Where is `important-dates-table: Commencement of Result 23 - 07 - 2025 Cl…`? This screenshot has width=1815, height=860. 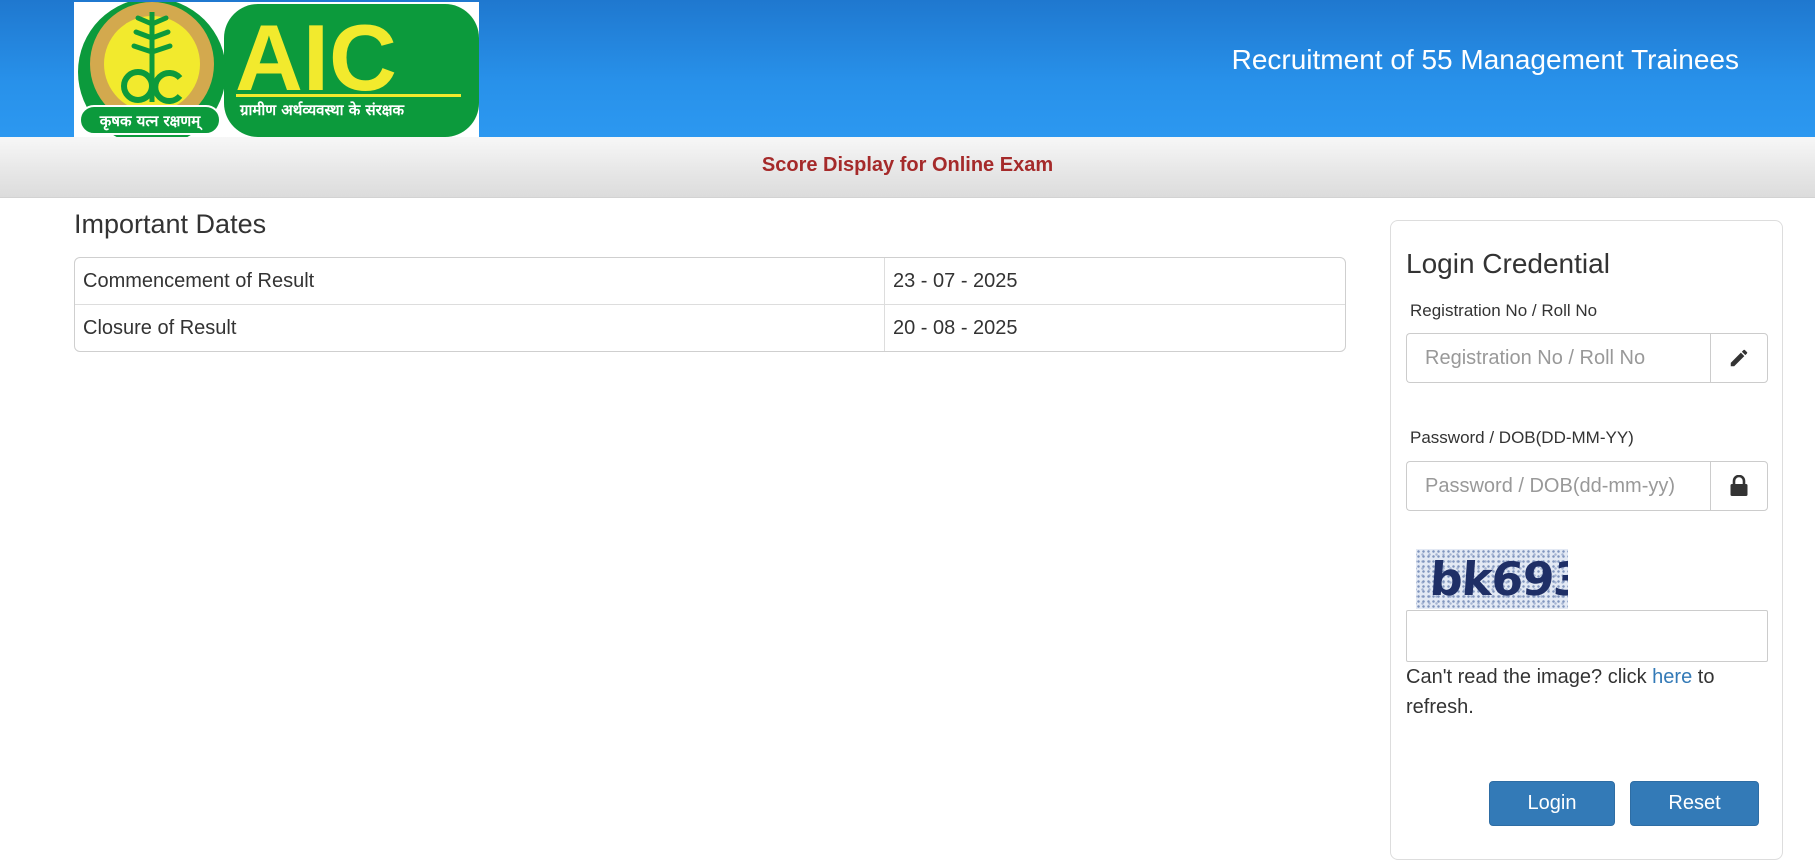
important-dates-table: Commencement of Result 23 - 07 - 2025 Cl… is located at coordinates (710, 304).